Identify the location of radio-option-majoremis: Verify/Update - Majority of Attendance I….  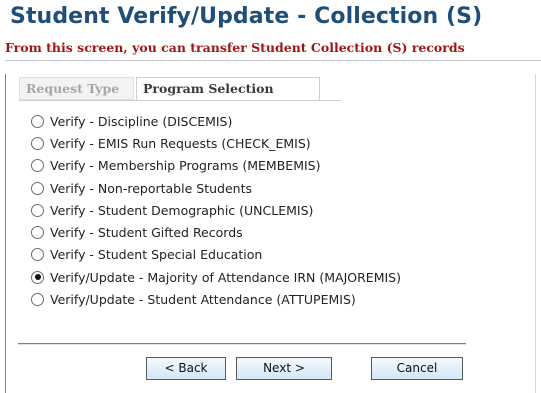
(216, 277).